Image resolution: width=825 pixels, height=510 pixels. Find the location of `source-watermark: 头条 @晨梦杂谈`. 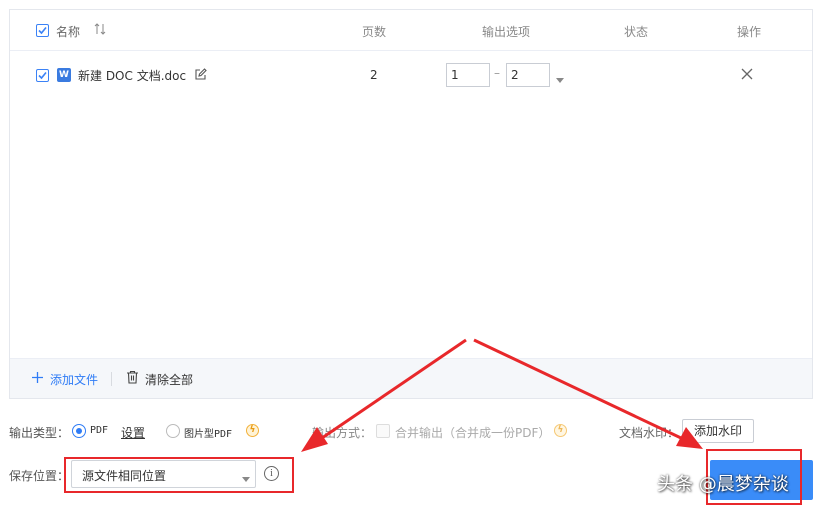

source-watermark: 头条 @晨梦杂谈 is located at coordinates (723, 484).